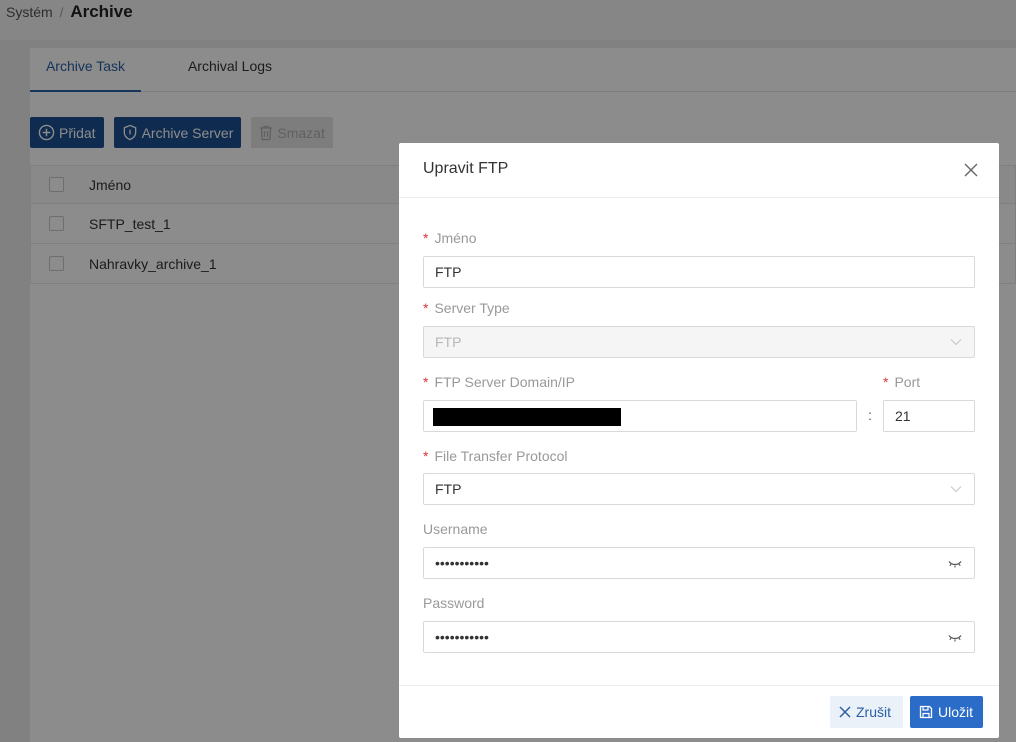 The image size is (1016, 742). What do you see at coordinates (455, 529) in the screenshot?
I see `username-label: Username` at bounding box center [455, 529].